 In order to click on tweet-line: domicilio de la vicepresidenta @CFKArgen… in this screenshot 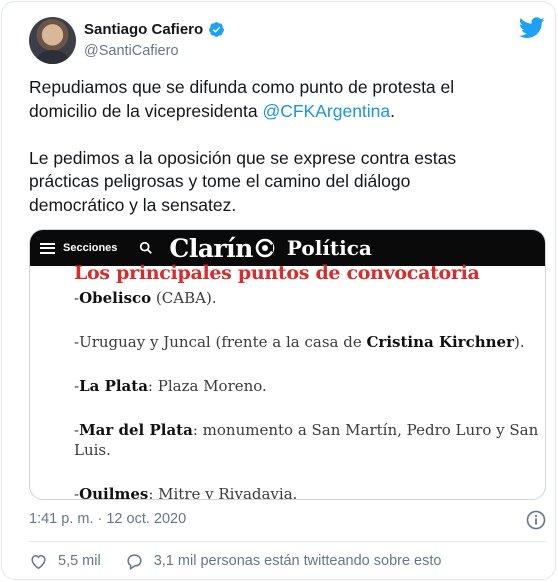, I will do `click(279, 112)`.